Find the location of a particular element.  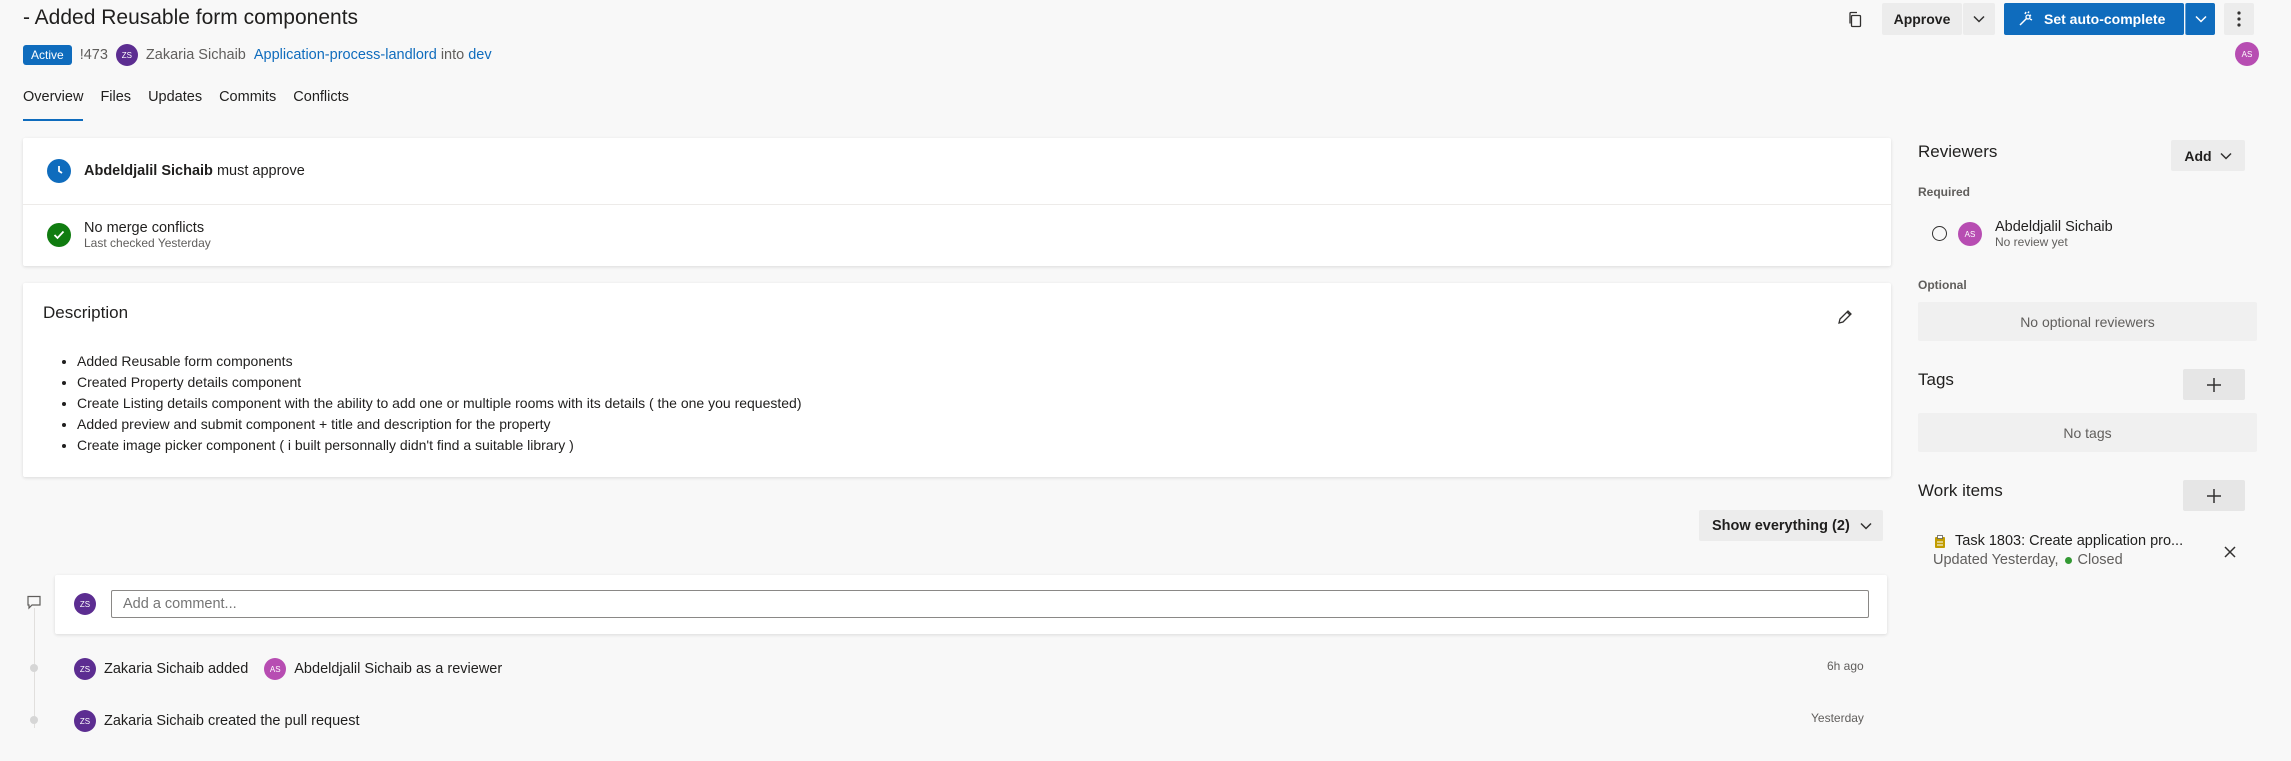

status-badge: Active is located at coordinates (47, 55).